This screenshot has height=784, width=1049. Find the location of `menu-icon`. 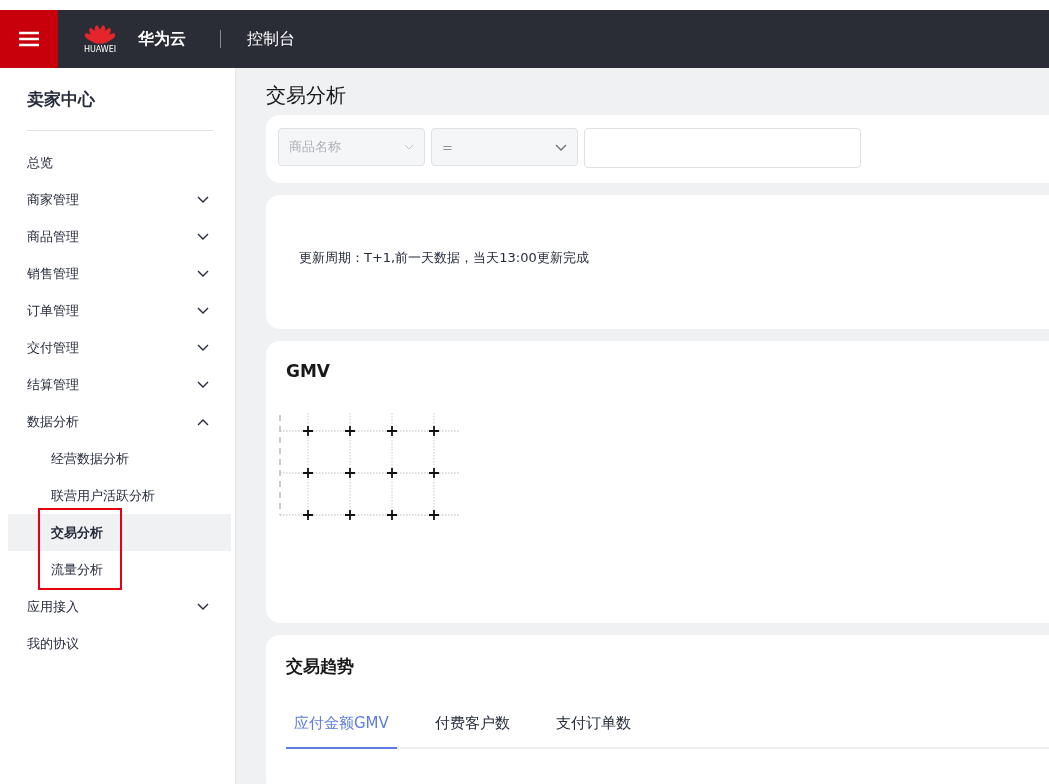

menu-icon is located at coordinates (29, 39).